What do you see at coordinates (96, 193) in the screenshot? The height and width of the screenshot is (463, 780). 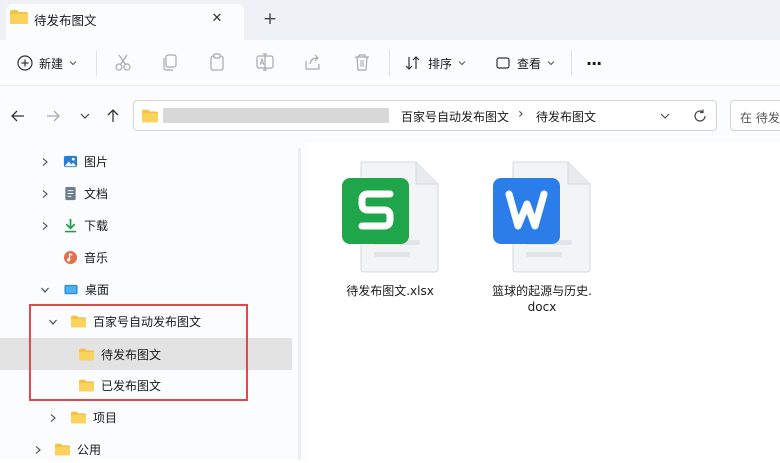 I see `tree-item-label: 文档` at bounding box center [96, 193].